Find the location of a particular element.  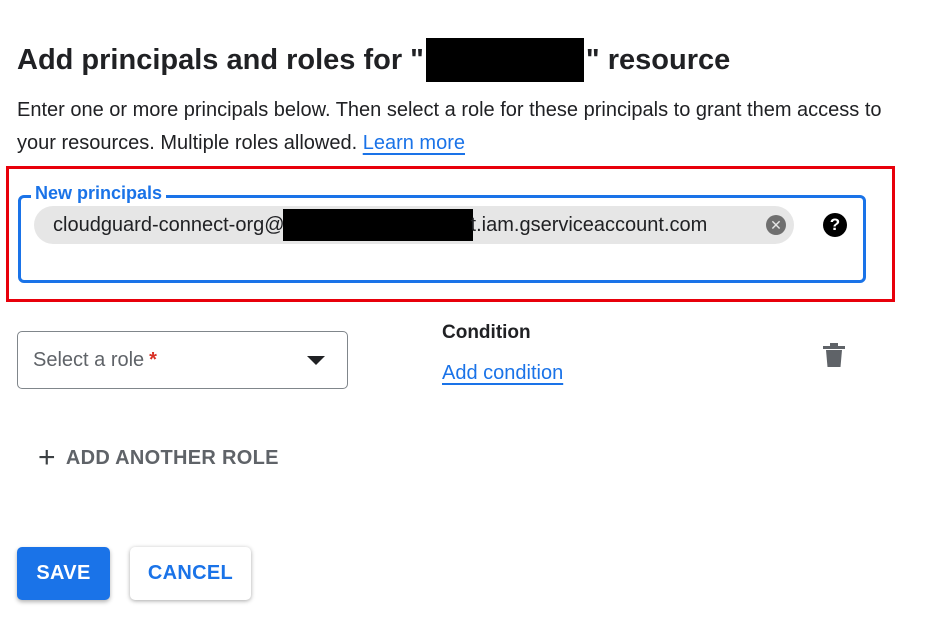

add-another-role-button: + ADD ANOTHER ROLE is located at coordinates (158, 457).